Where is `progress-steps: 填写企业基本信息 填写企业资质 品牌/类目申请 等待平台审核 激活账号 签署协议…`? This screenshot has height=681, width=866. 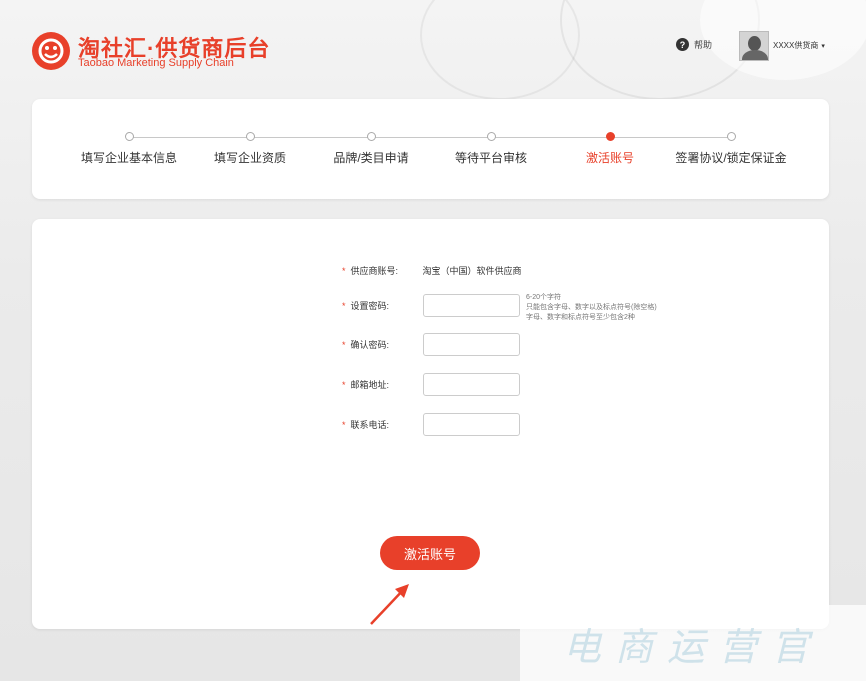 progress-steps: 填写企业基本信息 填写企业资质 品牌/类目申请 等待平台审核 激活账号 签署协议… is located at coordinates (430, 149).